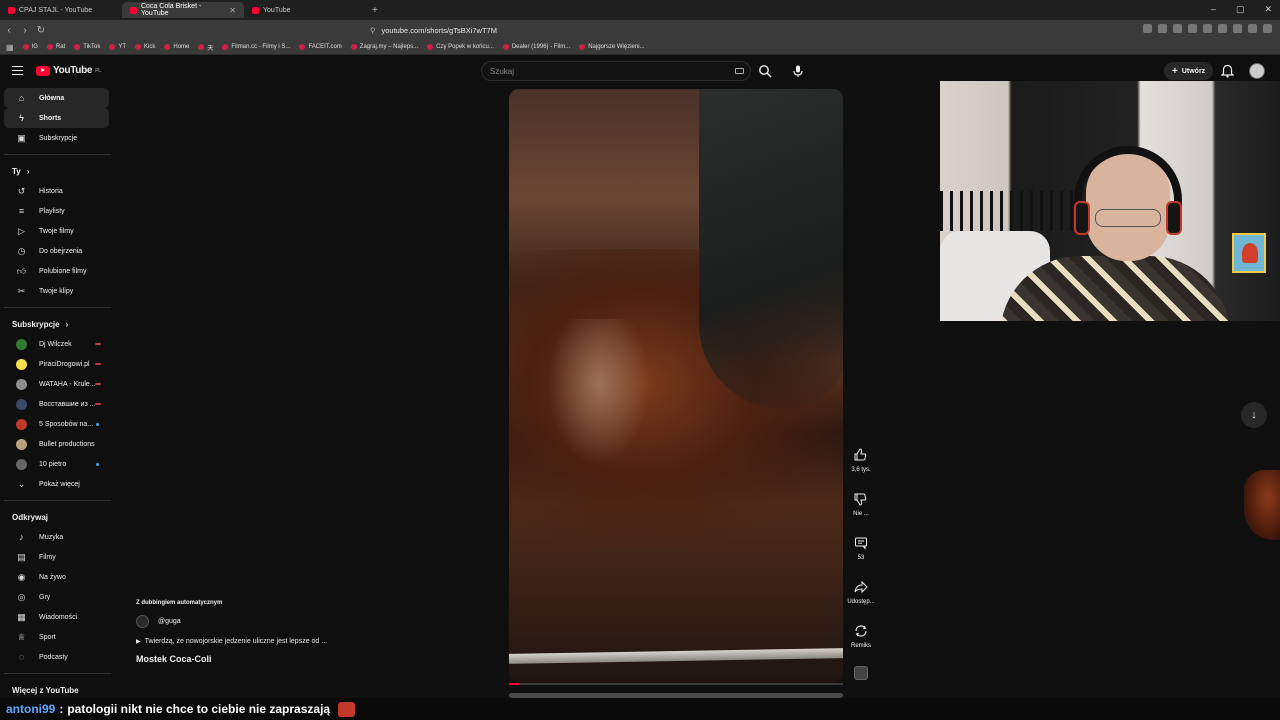 Image resolution: width=1280 pixels, height=720 pixels. Describe the element at coordinates (10, 47) in the screenshot. I see `apps-grid-icon: ▦` at that location.